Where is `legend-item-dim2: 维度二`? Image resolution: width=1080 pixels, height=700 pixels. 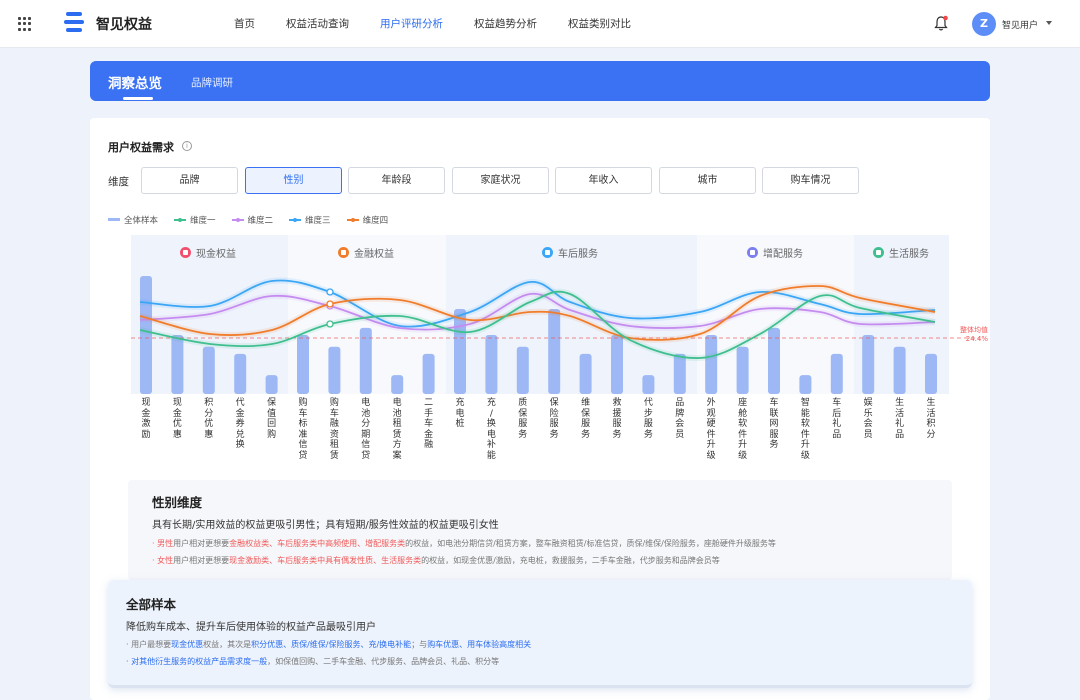
legend-item-dim2: 维度二 is located at coordinates (252, 220).